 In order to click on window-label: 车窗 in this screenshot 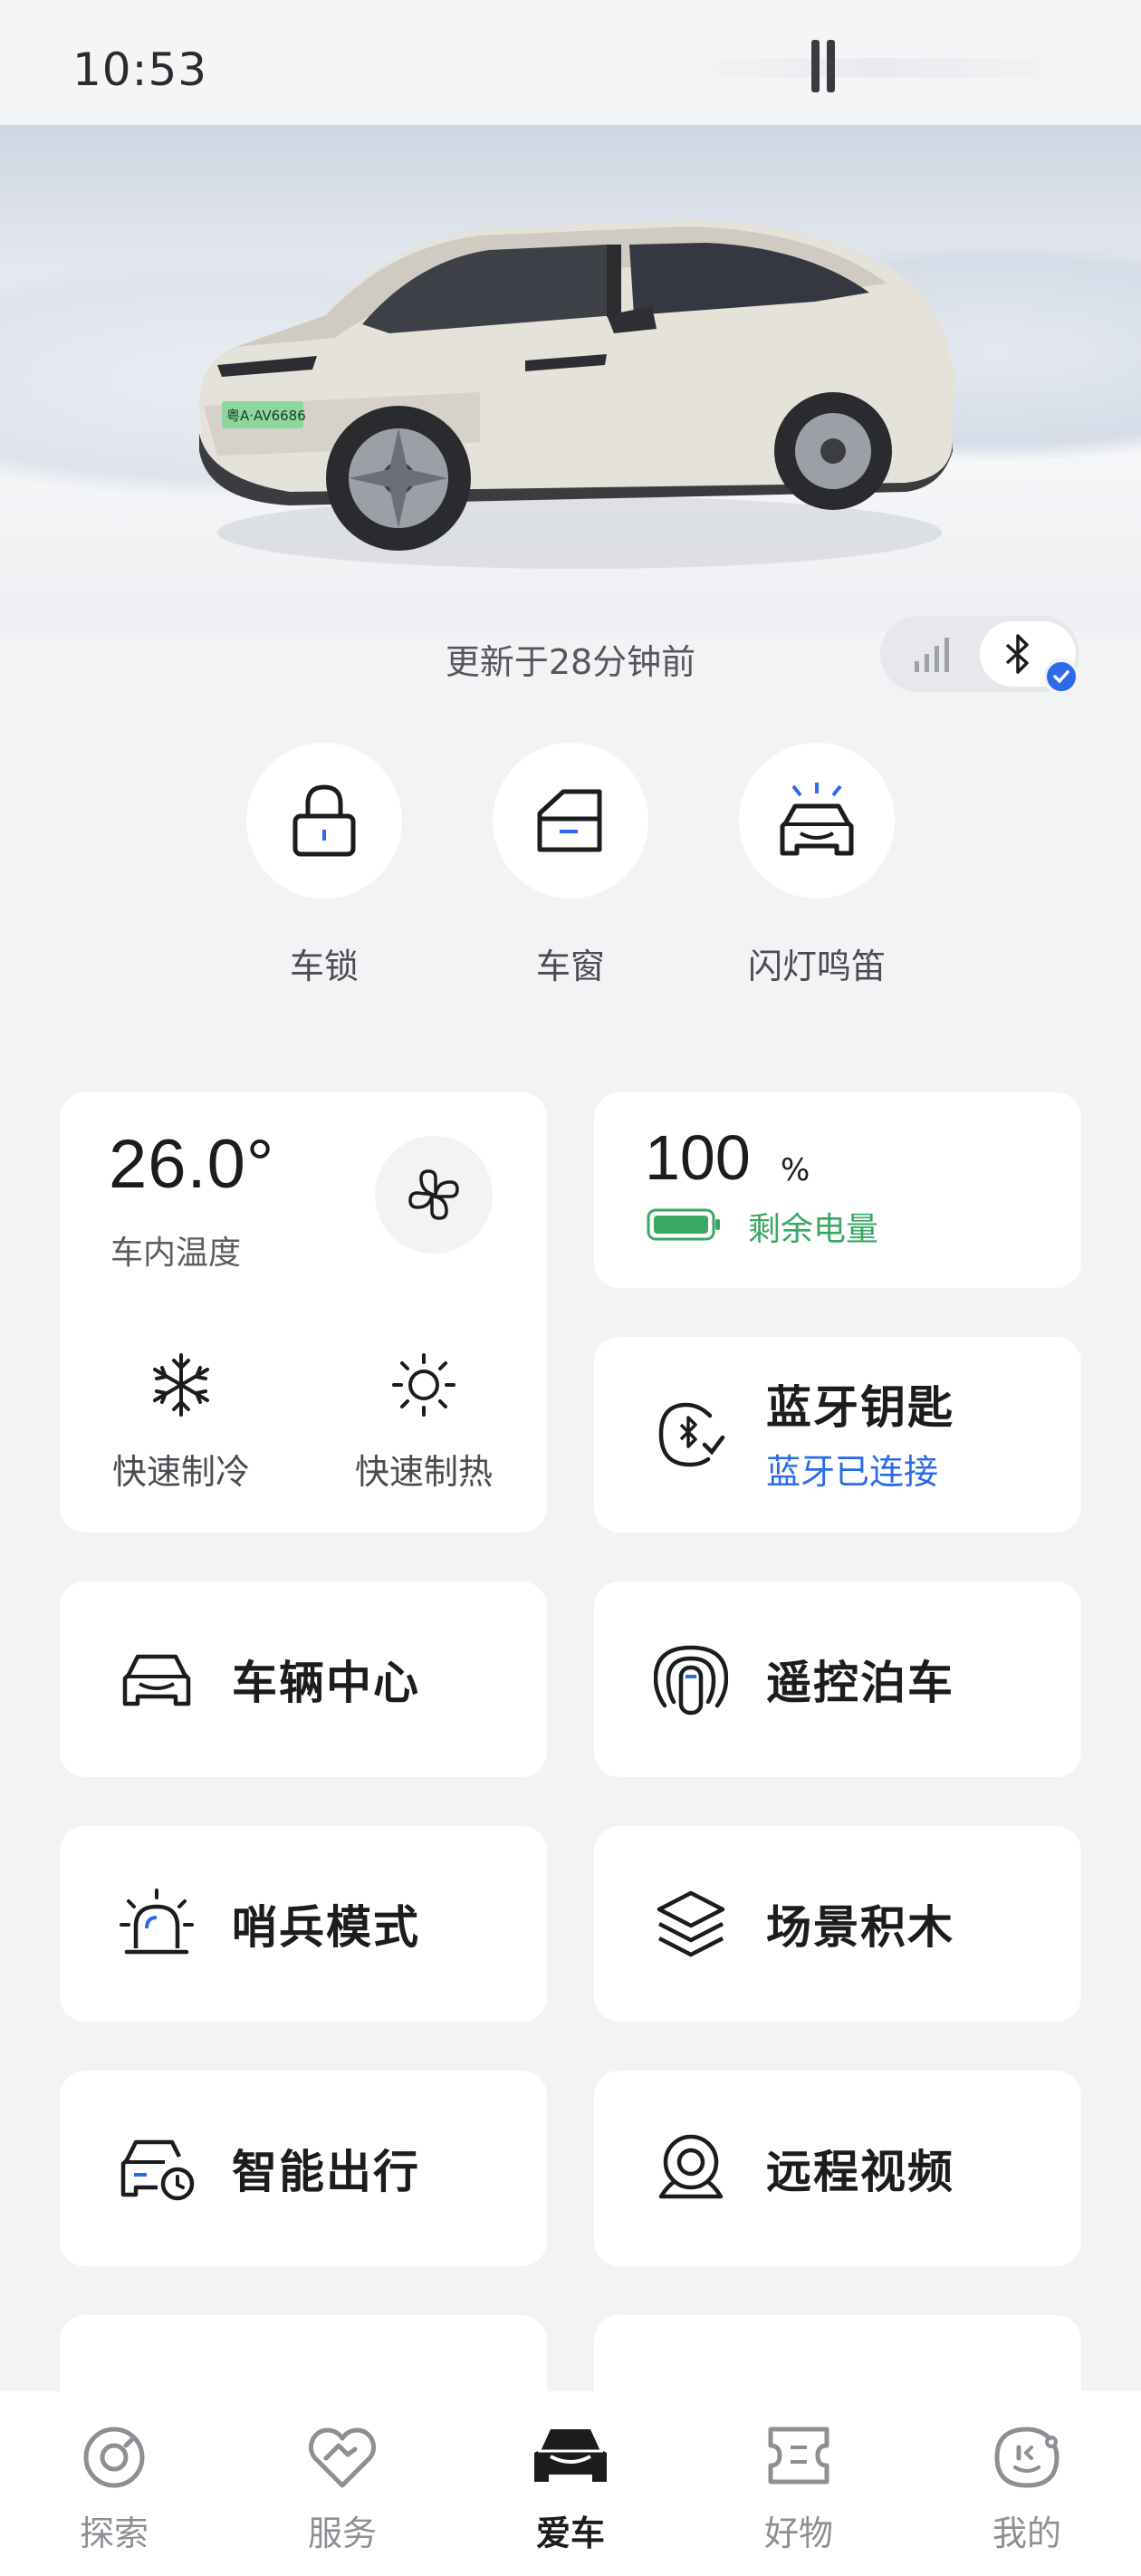, I will do `click(570, 966)`.